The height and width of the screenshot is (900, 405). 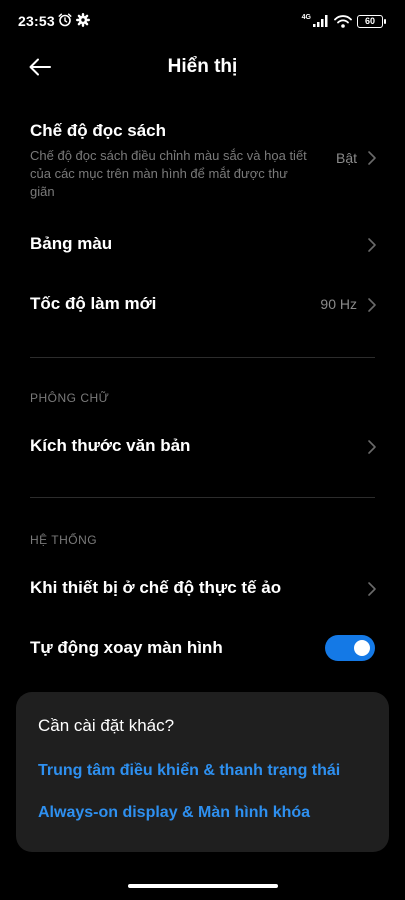 What do you see at coordinates (156, 587) in the screenshot?
I see `vr-mode-title: Khi thiết bị ở chế độ thực tế ảo` at bounding box center [156, 587].